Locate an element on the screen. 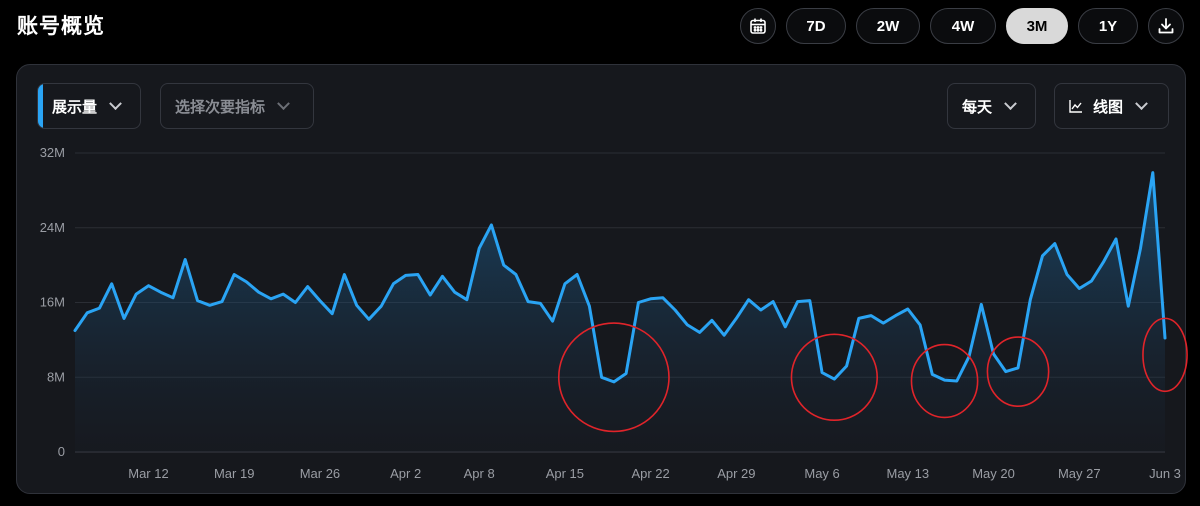 Image resolution: width=1200 pixels, height=506 pixels. x-tick-label: Apr 29 is located at coordinates (736, 473).